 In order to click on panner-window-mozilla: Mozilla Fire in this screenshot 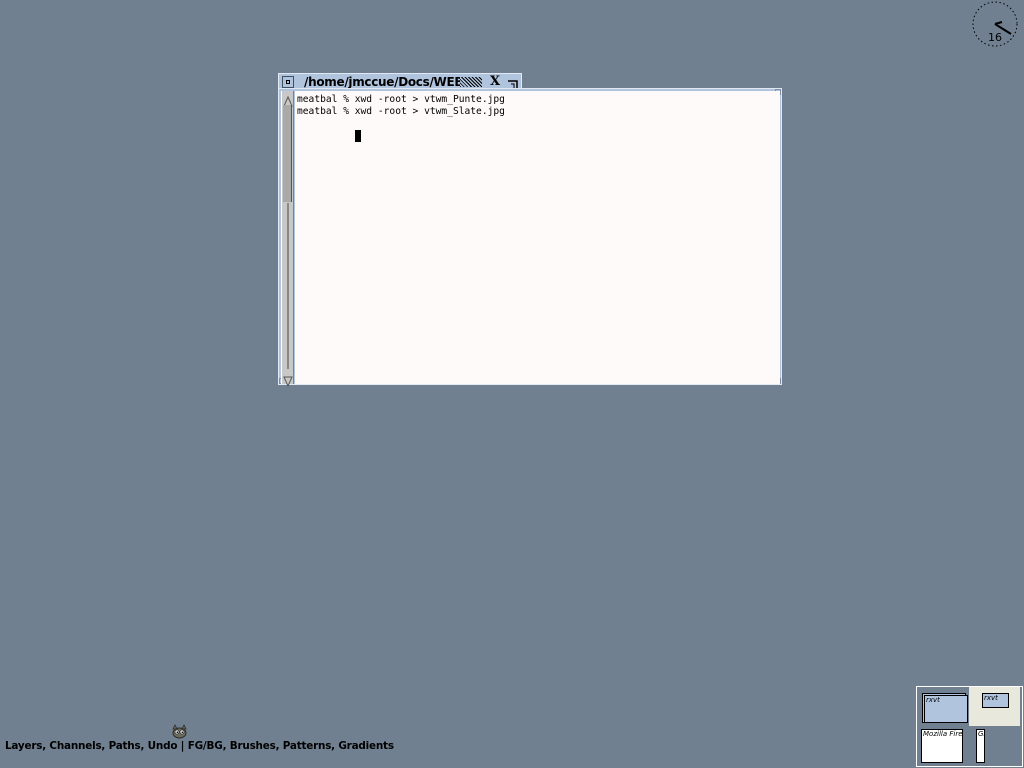, I will do `click(942, 746)`.